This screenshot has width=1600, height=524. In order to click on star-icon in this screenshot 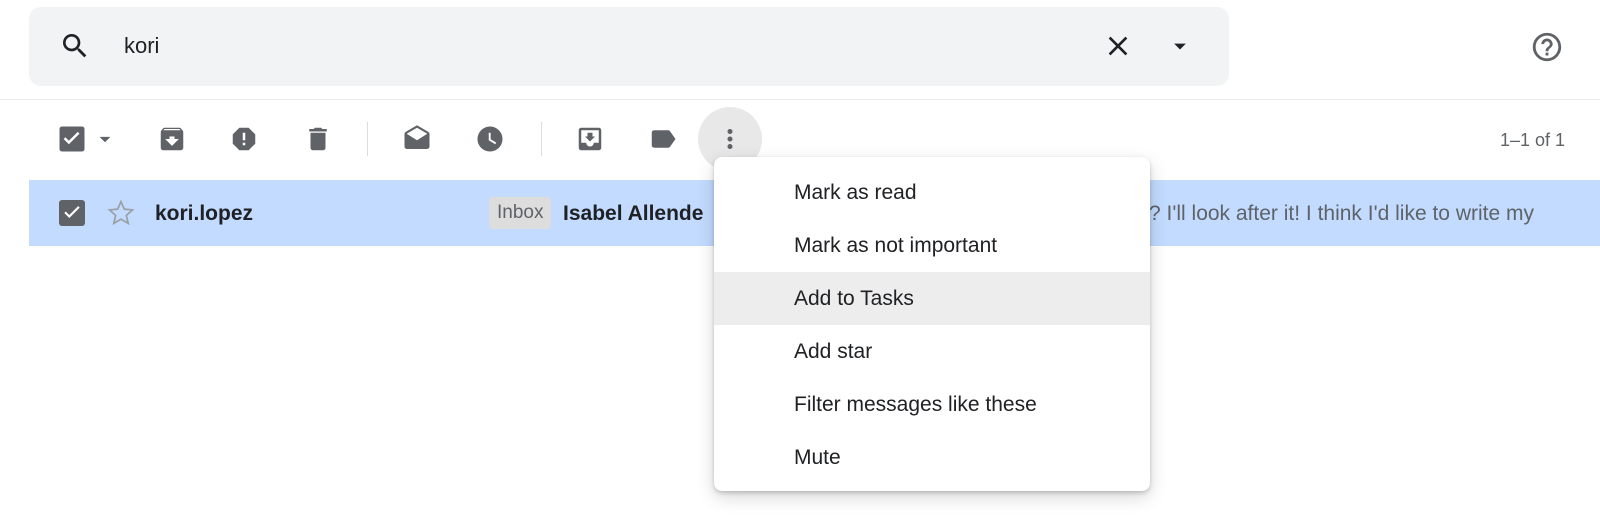, I will do `click(121, 213)`.